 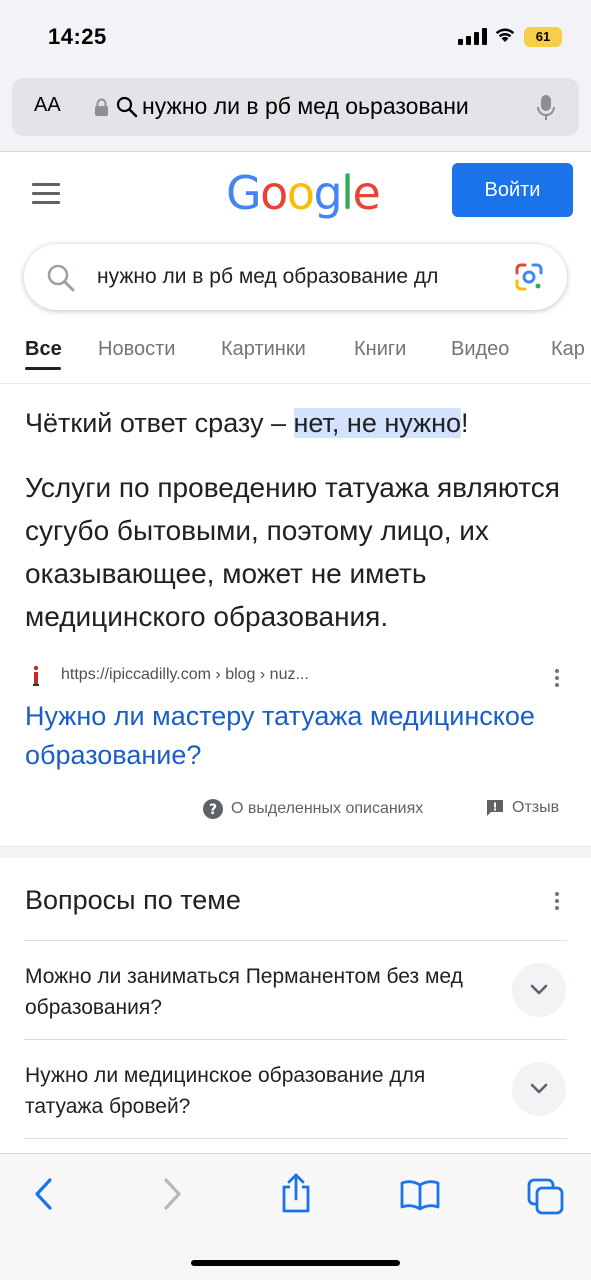 I want to click on tab-maps: Кар, so click(x=568, y=349).